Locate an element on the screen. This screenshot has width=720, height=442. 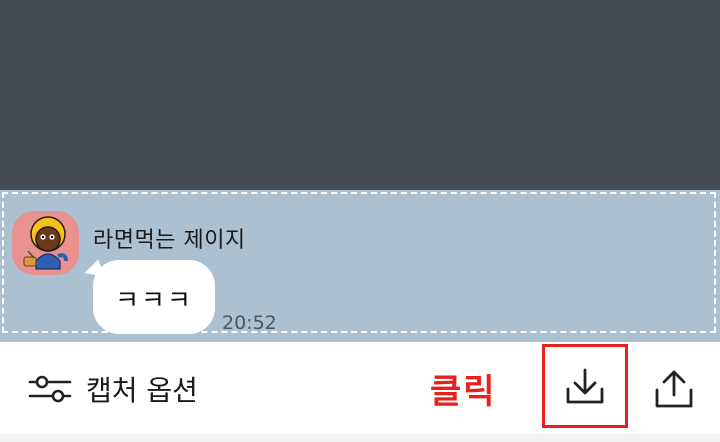
capture-options-label: 캡처 옵션 is located at coordinates (142, 390).